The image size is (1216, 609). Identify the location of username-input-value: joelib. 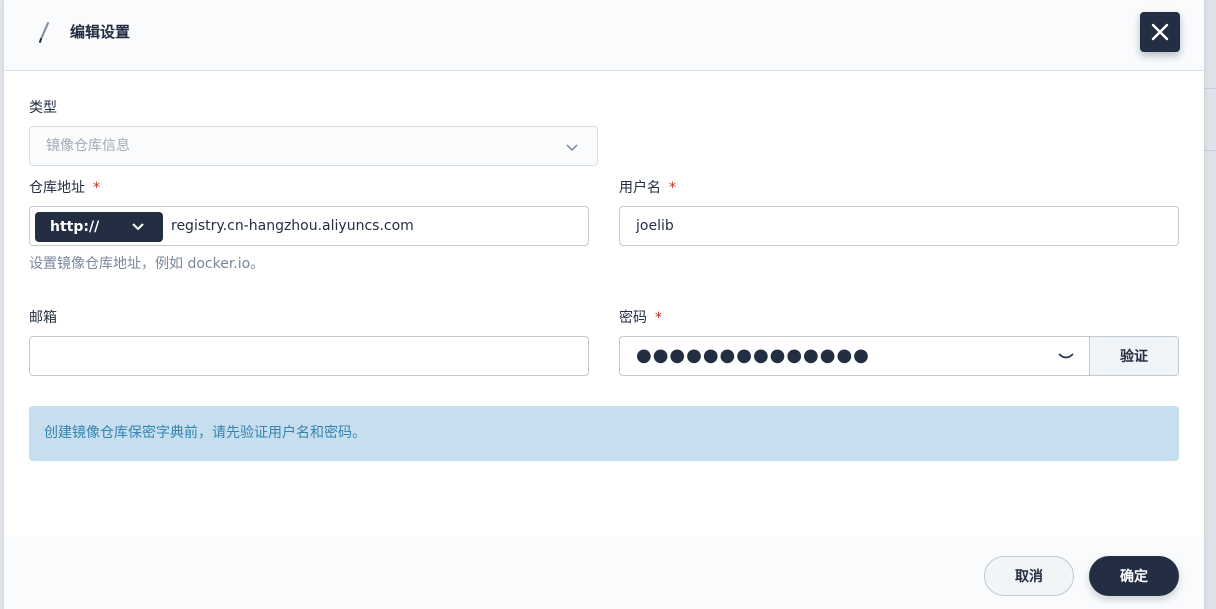
(655, 226).